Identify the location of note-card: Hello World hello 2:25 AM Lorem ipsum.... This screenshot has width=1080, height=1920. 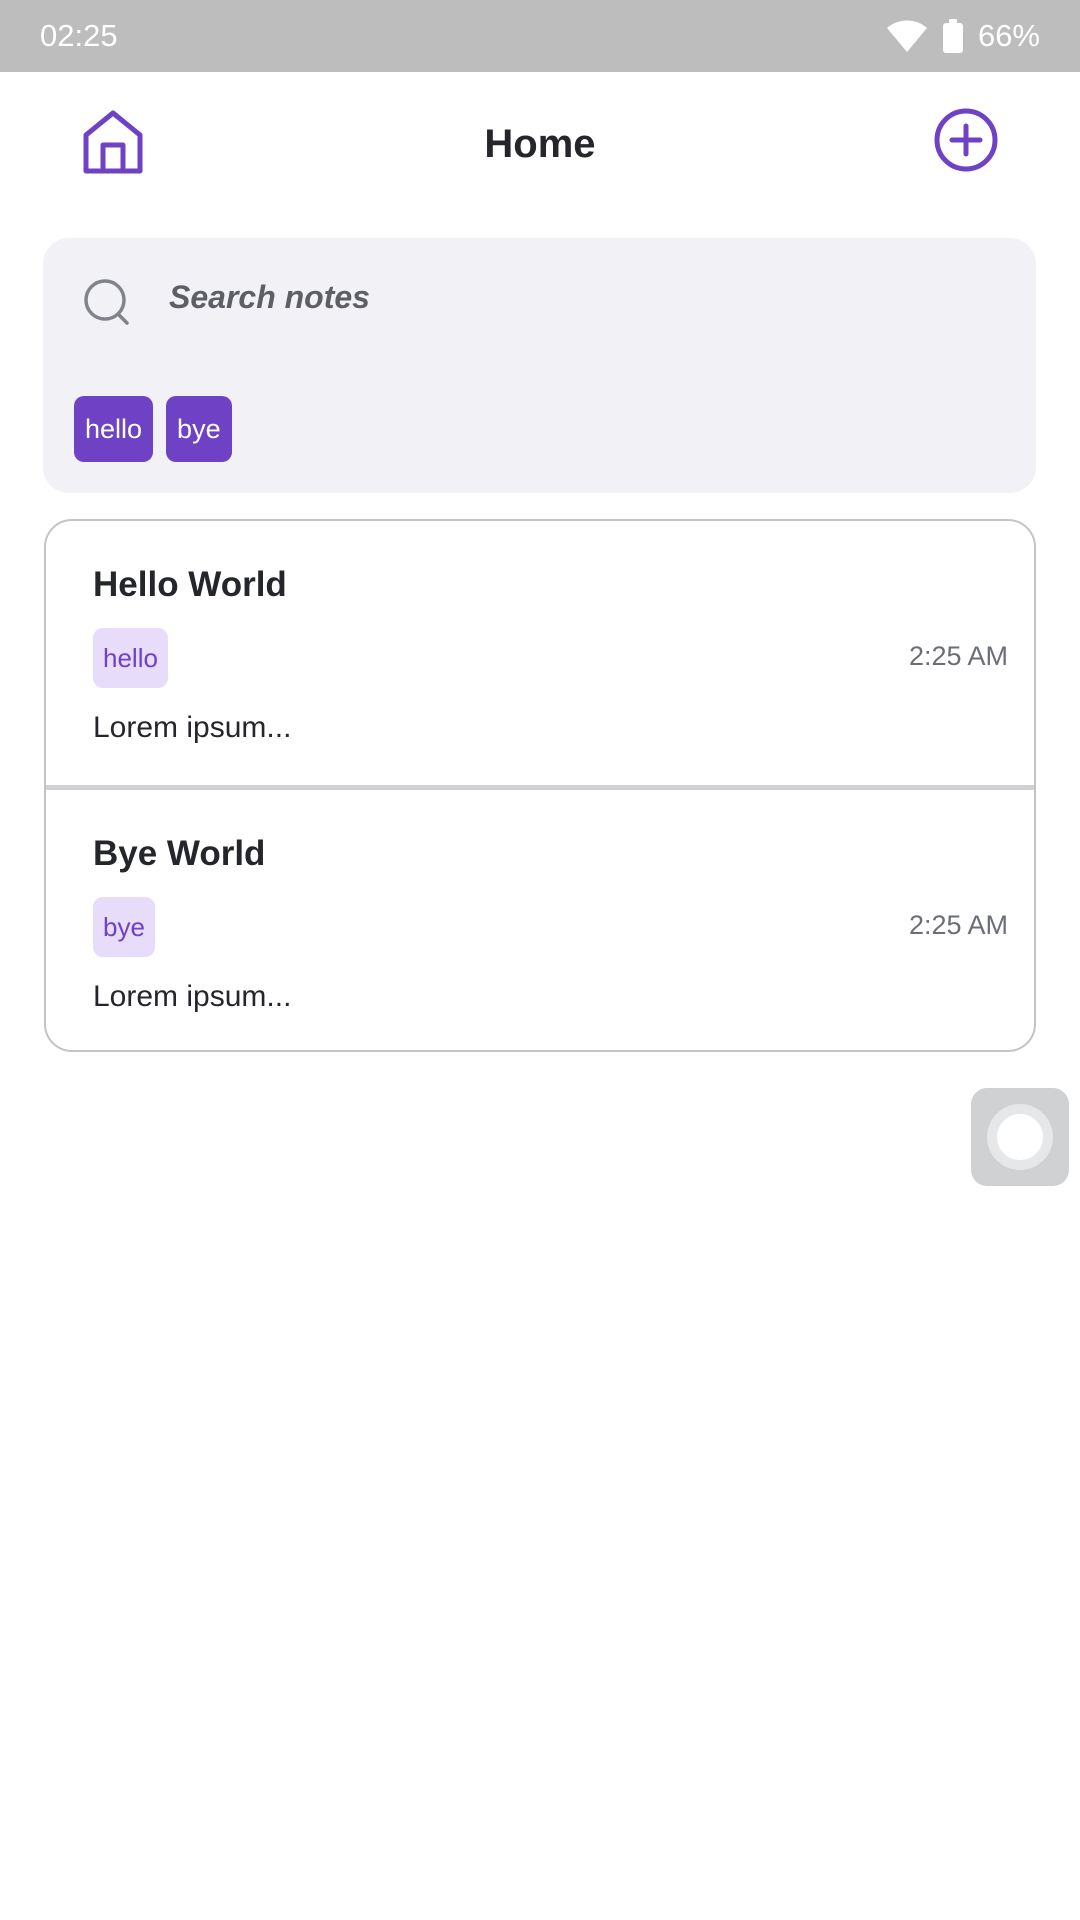
(540, 653).